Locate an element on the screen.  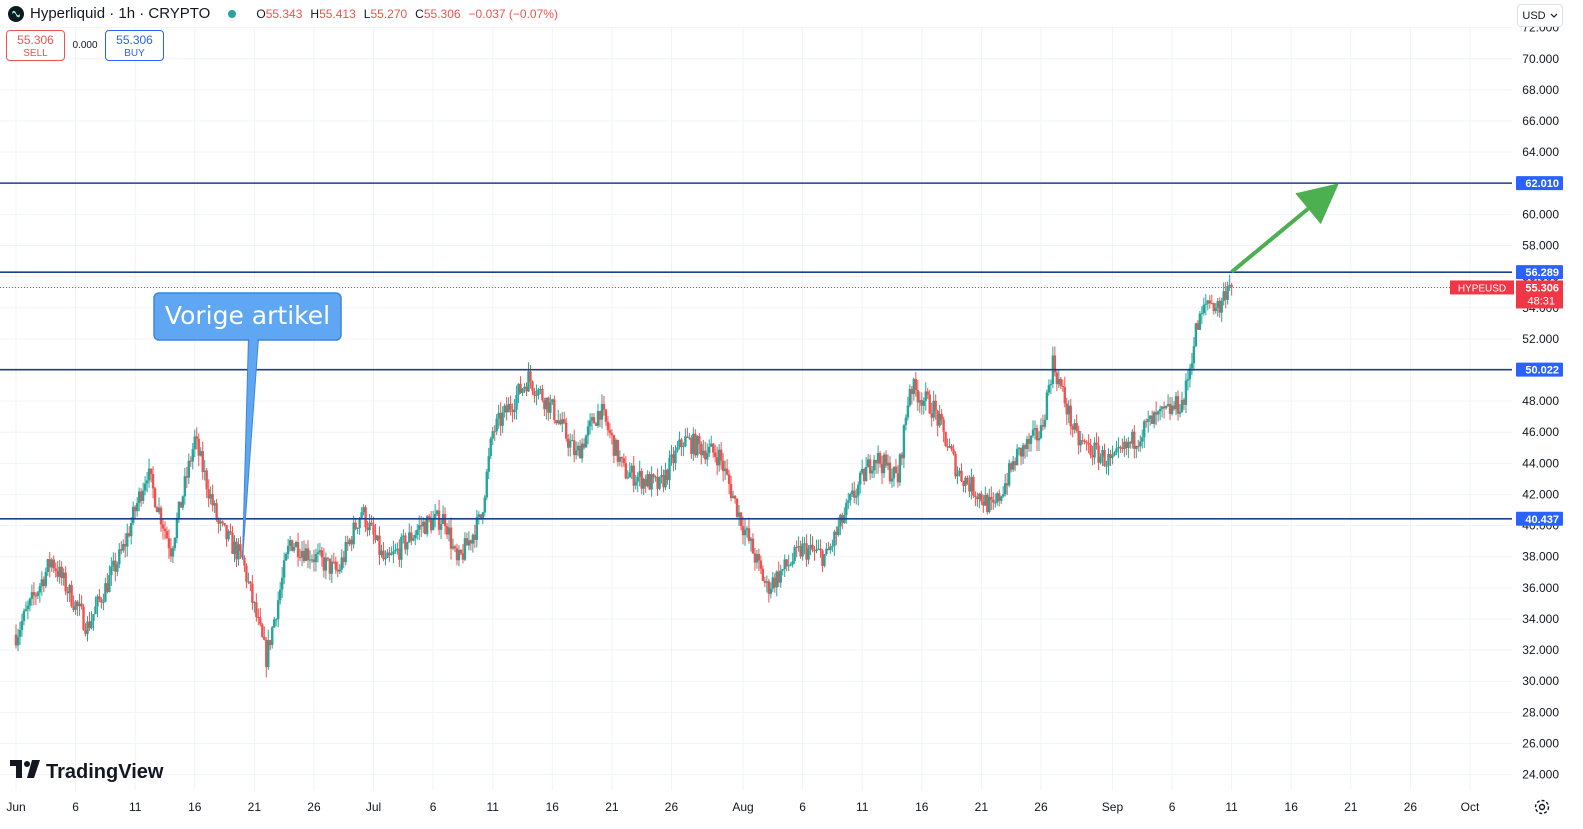
y-tick-label: 52.000 is located at coordinates (1540, 339).